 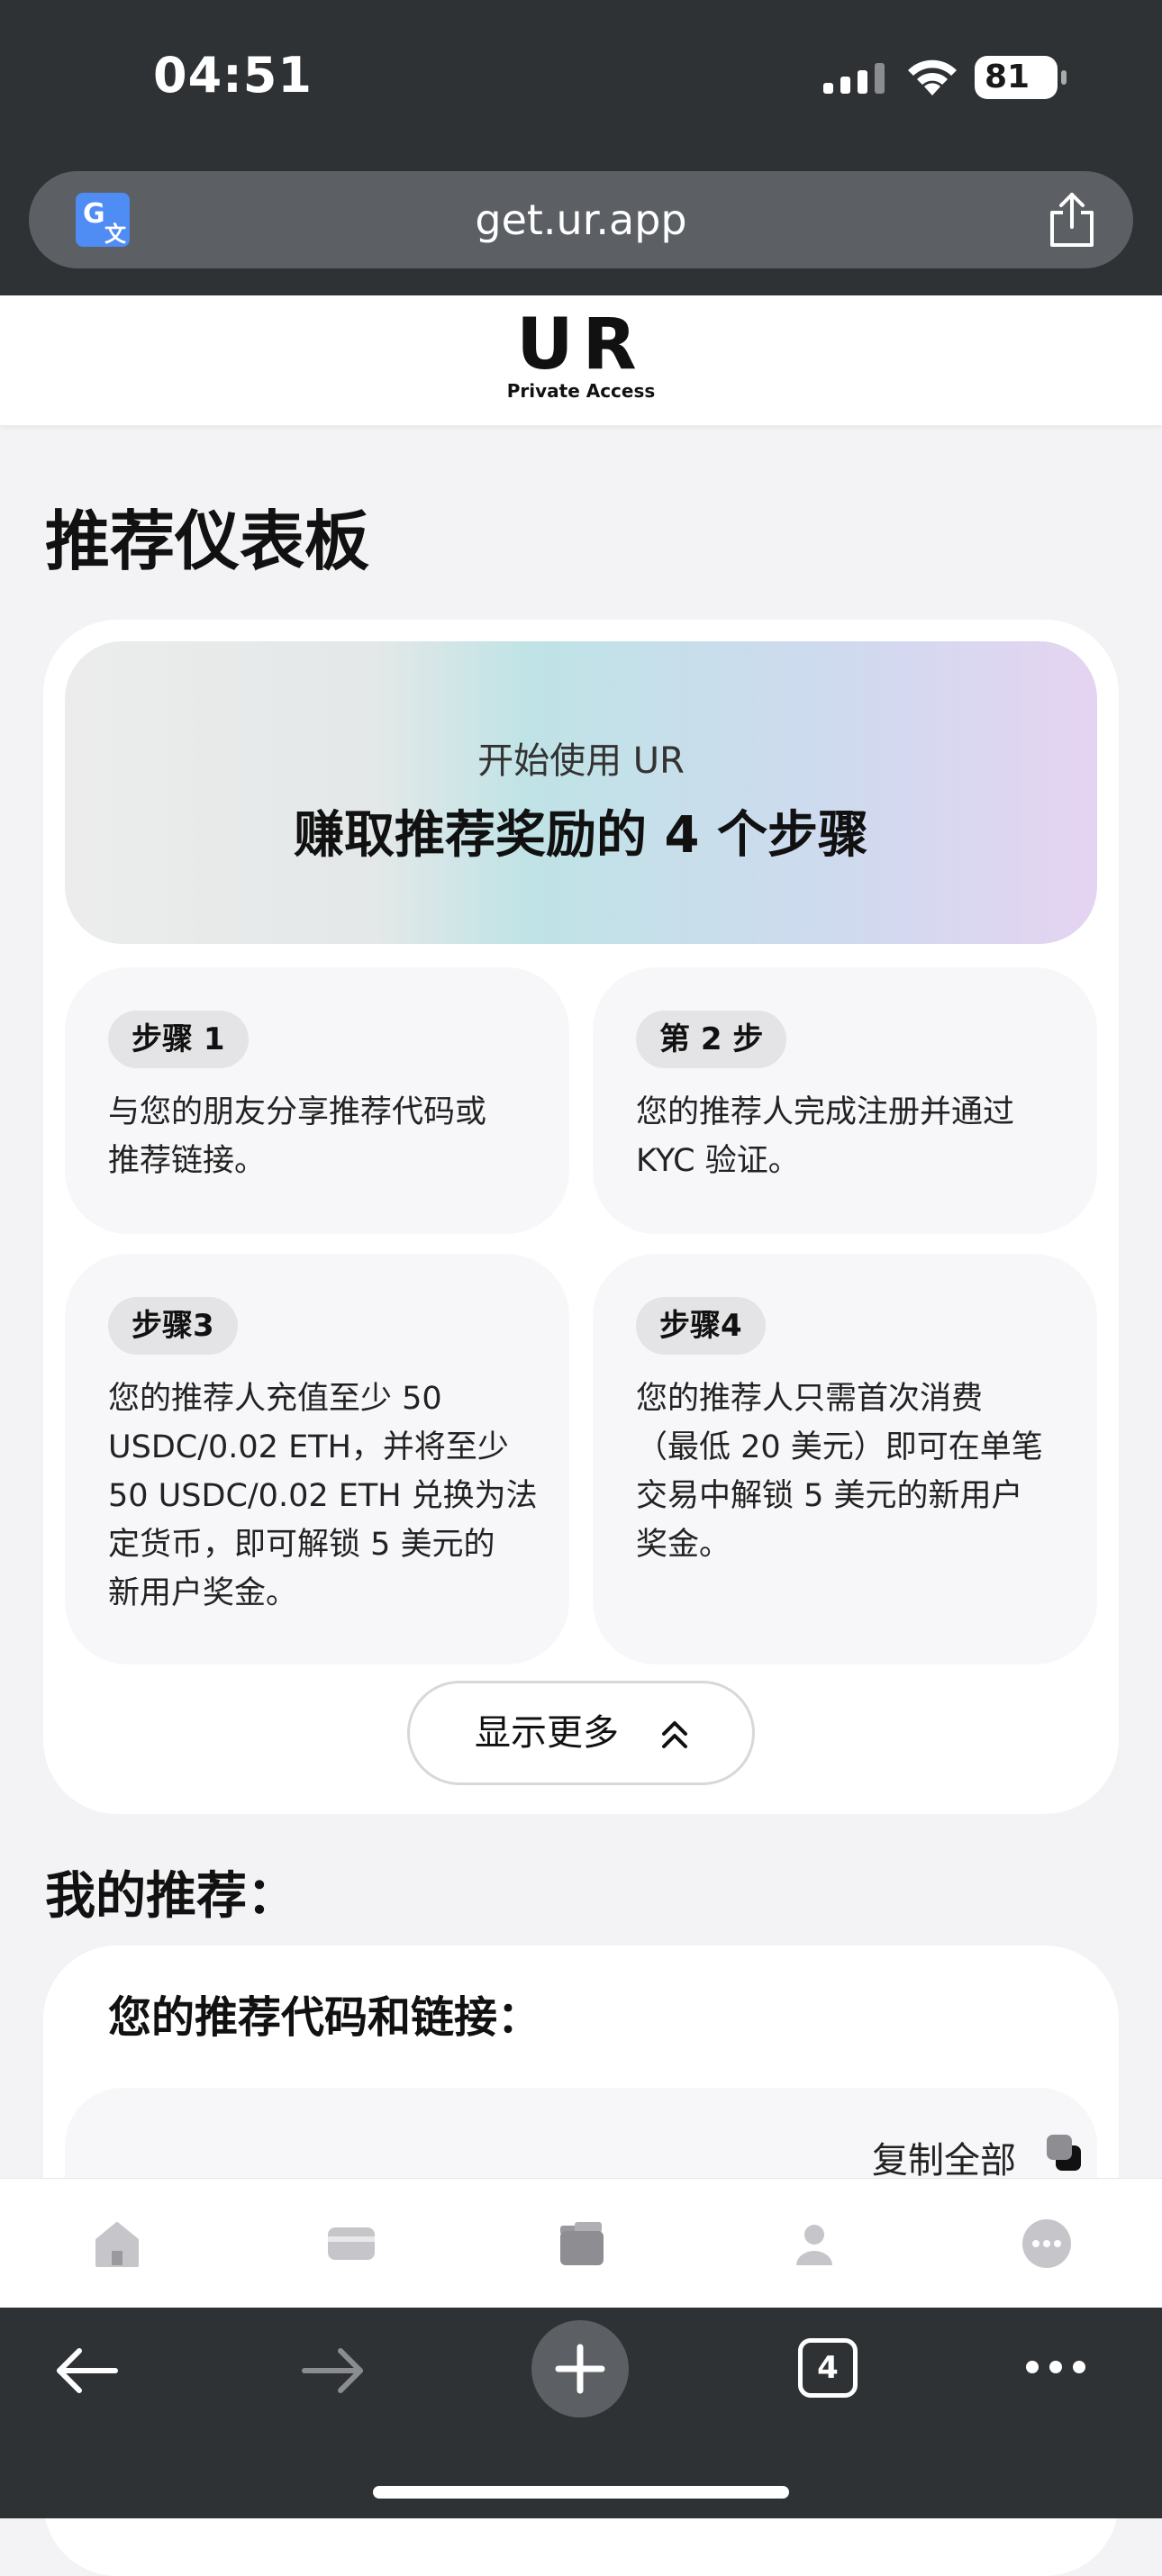 I want to click on battery-indicator: 81, so click(x=1021, y=77).